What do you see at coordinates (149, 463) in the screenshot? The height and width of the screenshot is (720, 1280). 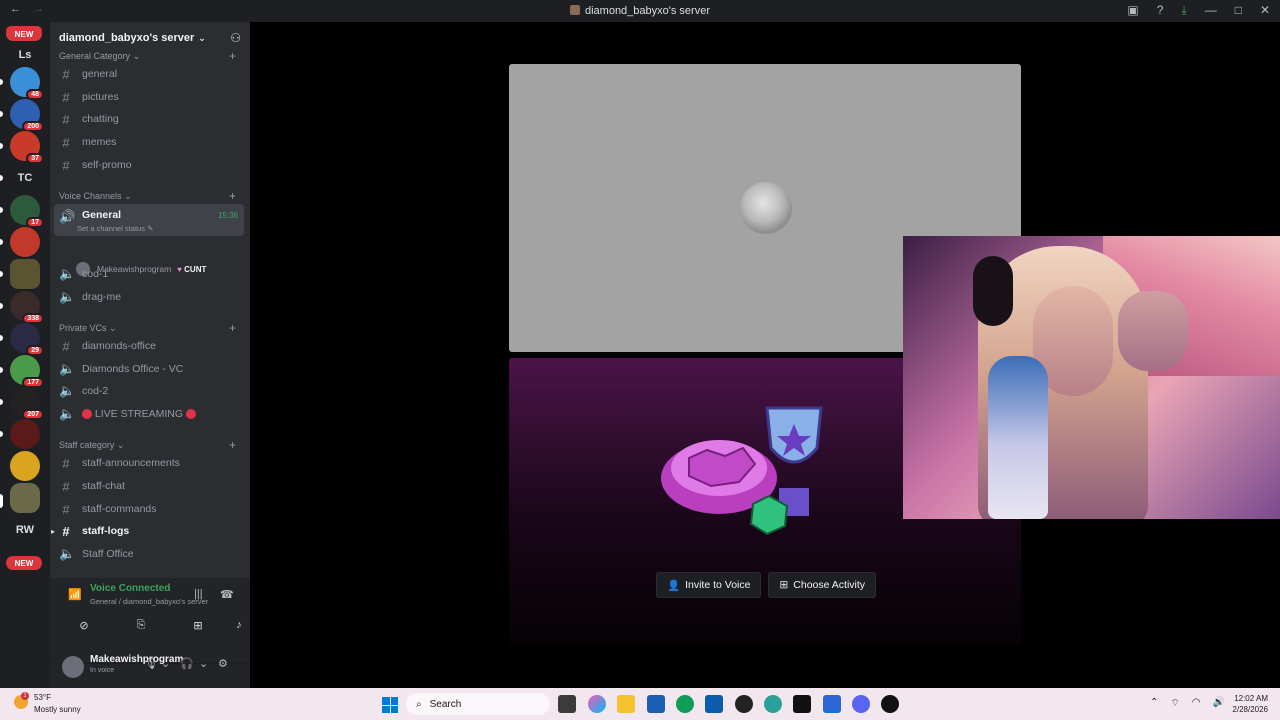 I see `channel-staff-announcements: # staff-announcements` at bounding box center [149, 463].